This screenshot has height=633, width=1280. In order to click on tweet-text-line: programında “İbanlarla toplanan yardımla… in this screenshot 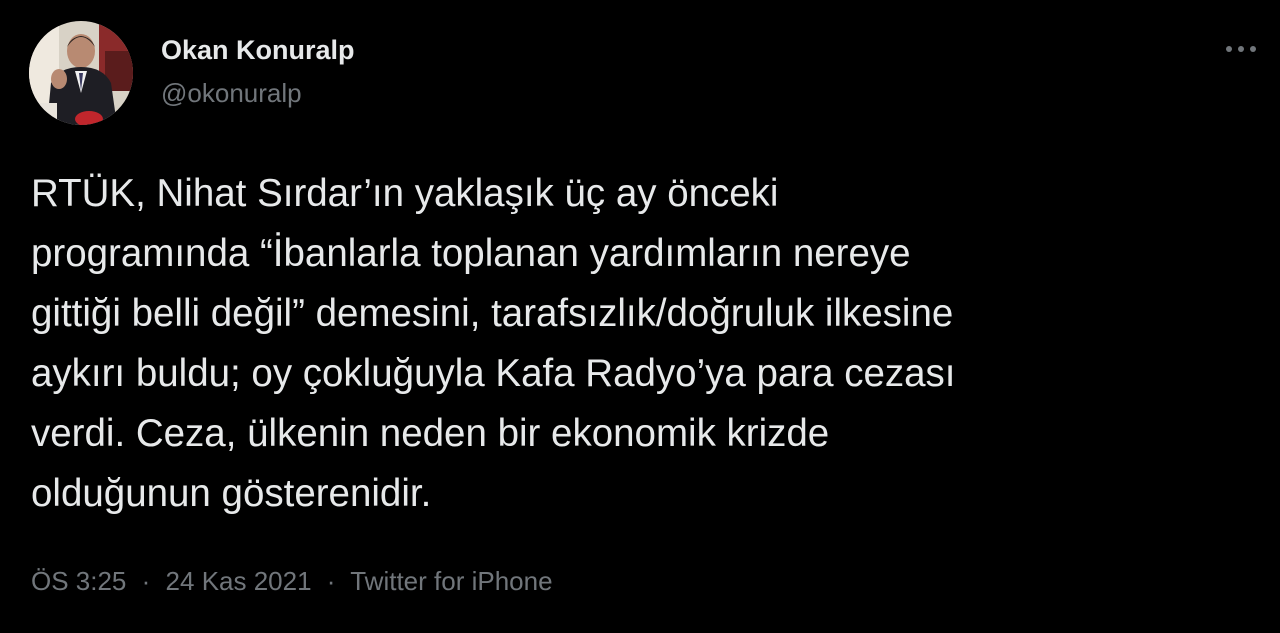, I will do `click(471, 253)`.